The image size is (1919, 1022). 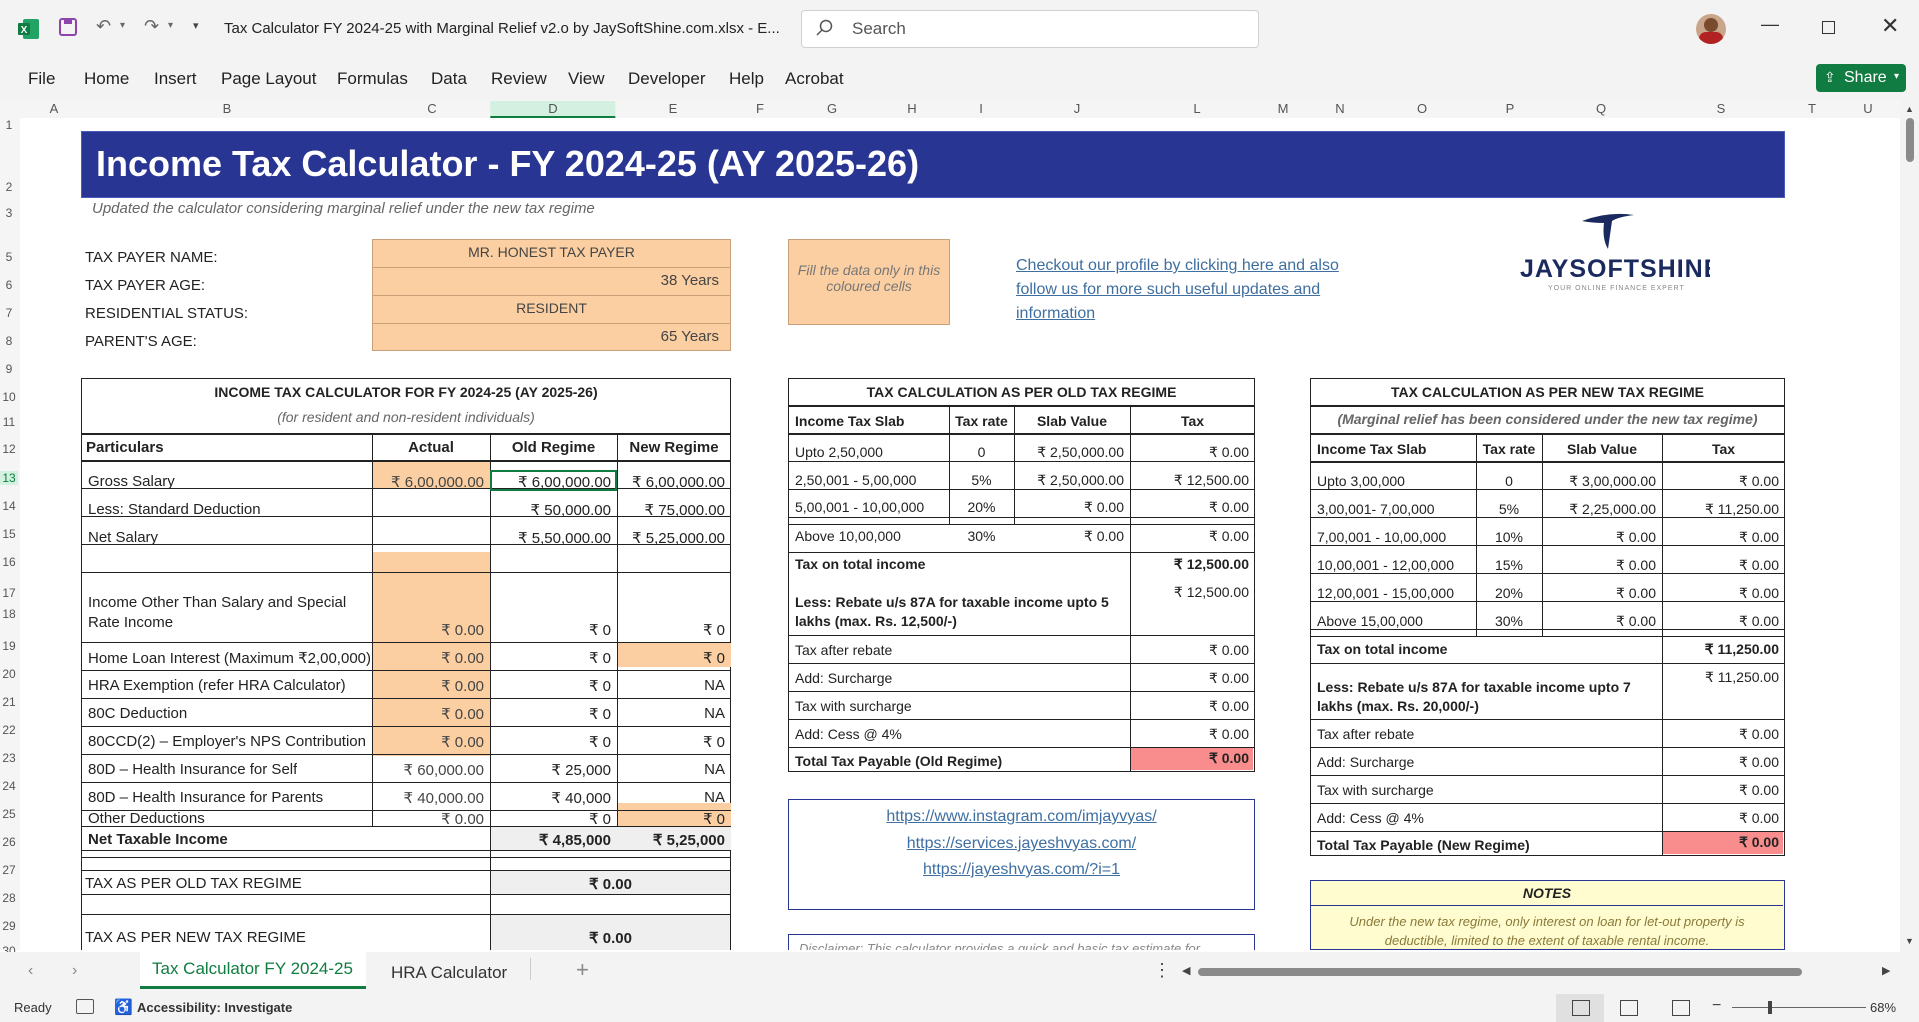 What do you see at coordinates (519, 79) in the screenshot?
I see `menu-review: Review` at bounding box center [519, 79].